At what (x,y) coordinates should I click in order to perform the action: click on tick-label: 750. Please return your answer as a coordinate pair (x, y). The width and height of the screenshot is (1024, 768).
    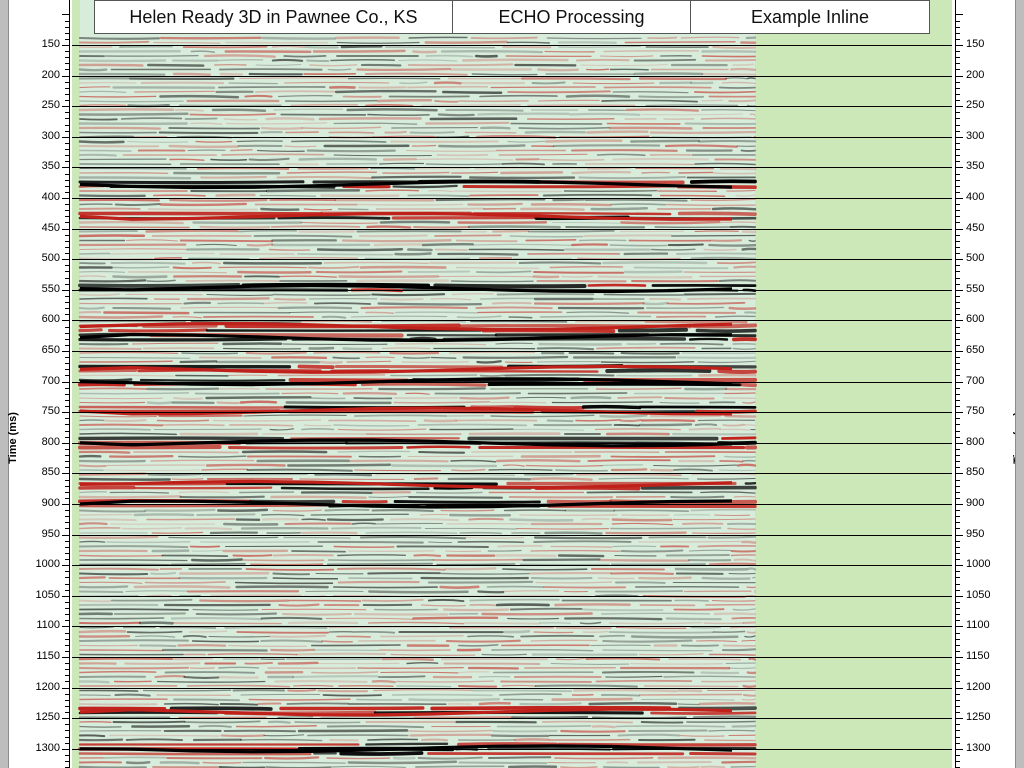
    Looking at the image, I should click on (975, 411).